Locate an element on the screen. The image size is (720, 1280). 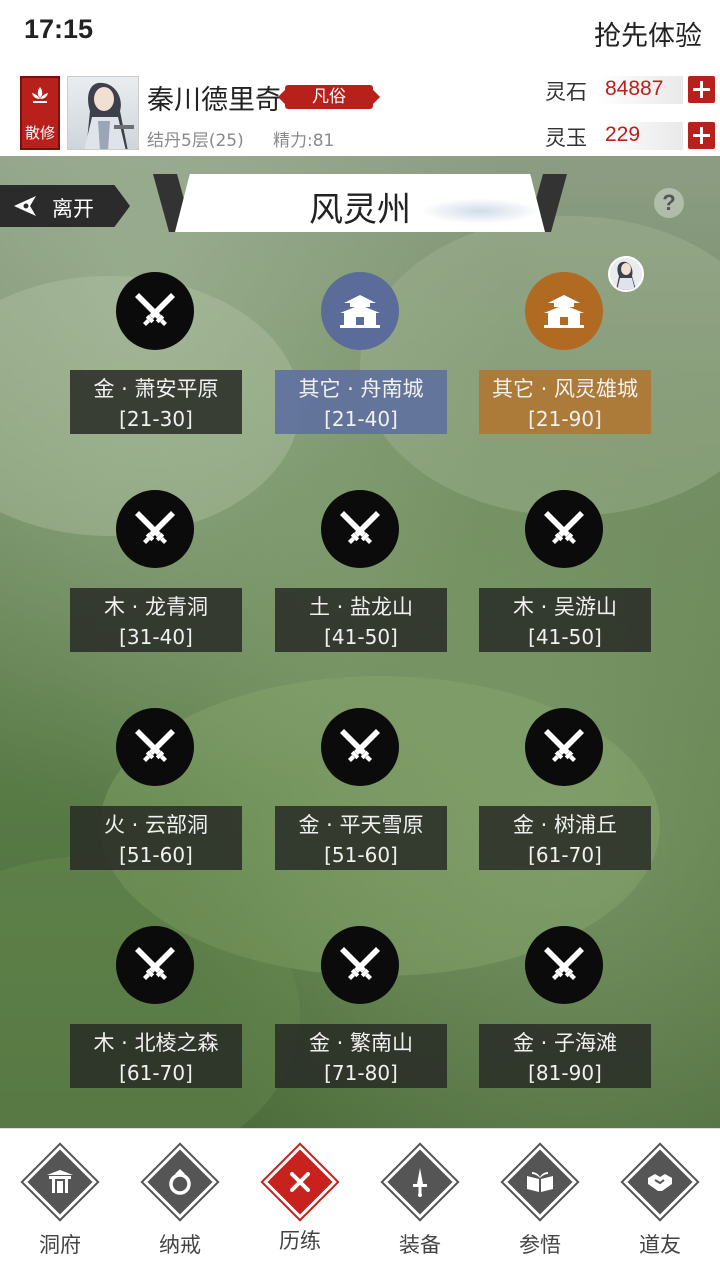
location-plate: 金 · 平天雪原 [51-60] is located at coordinates (361, 838).